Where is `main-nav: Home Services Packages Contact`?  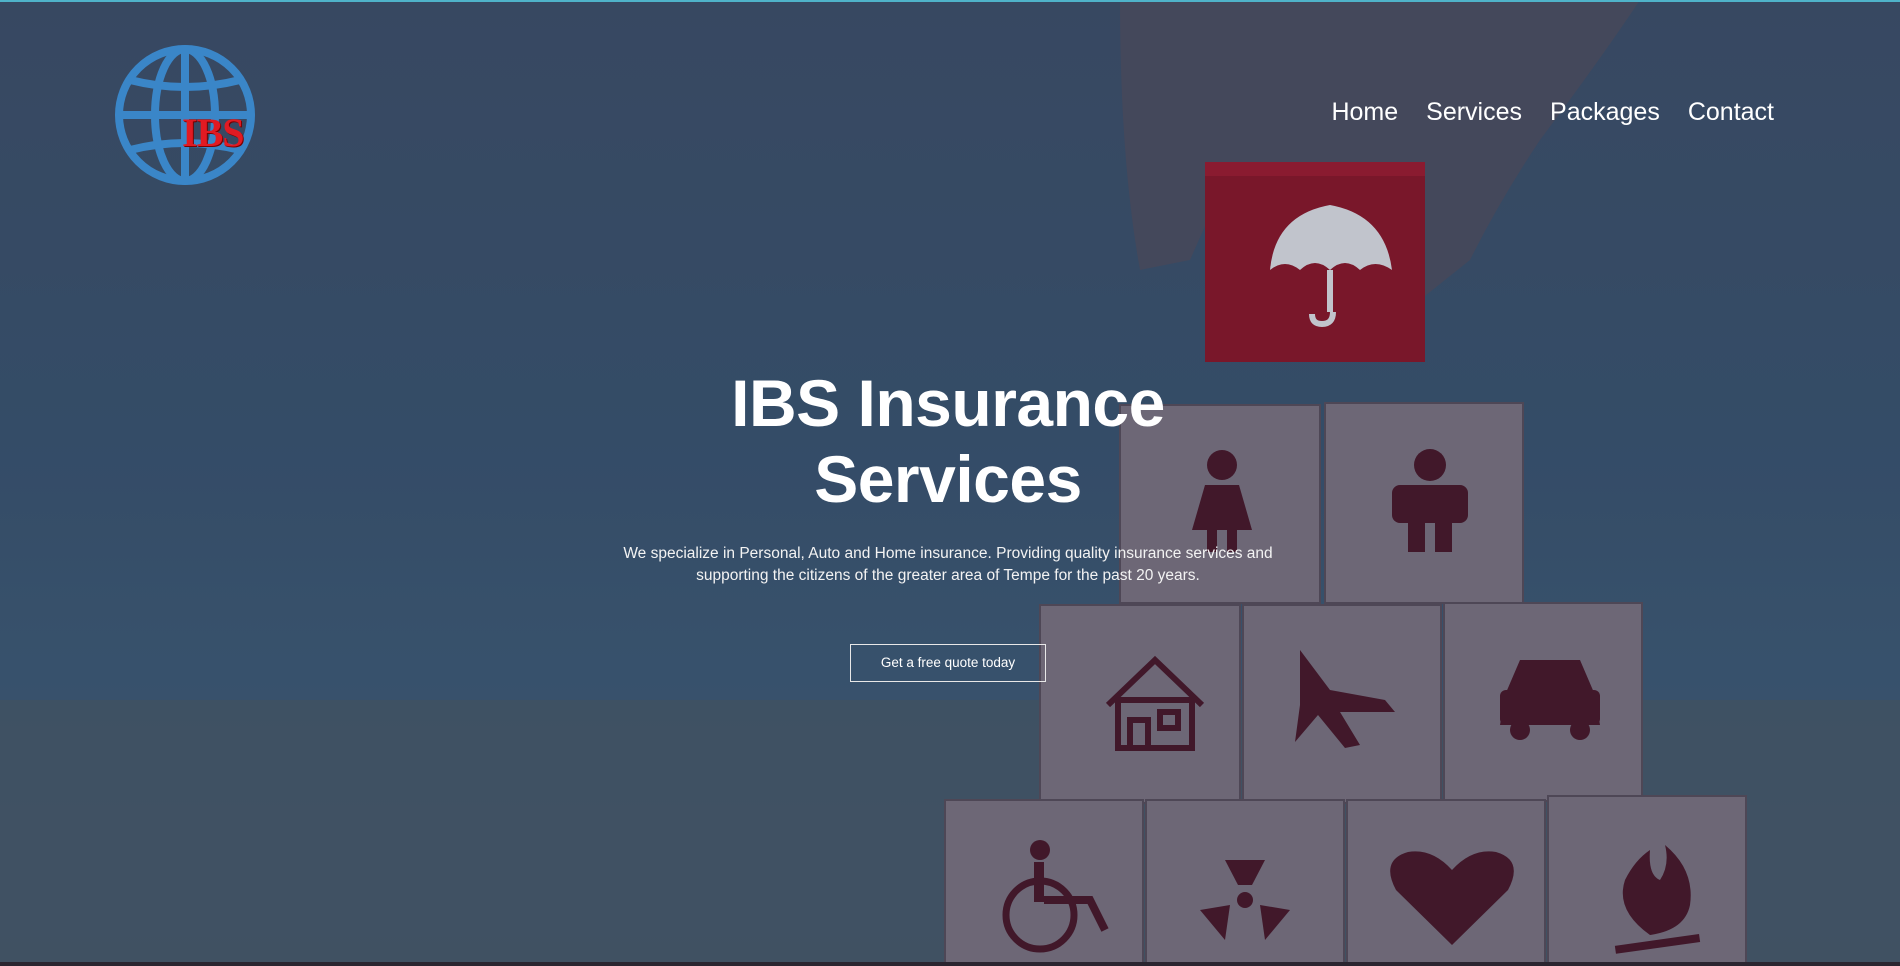
main-nav: Home Services Packages Contact is located at coordinates (1552, 112).